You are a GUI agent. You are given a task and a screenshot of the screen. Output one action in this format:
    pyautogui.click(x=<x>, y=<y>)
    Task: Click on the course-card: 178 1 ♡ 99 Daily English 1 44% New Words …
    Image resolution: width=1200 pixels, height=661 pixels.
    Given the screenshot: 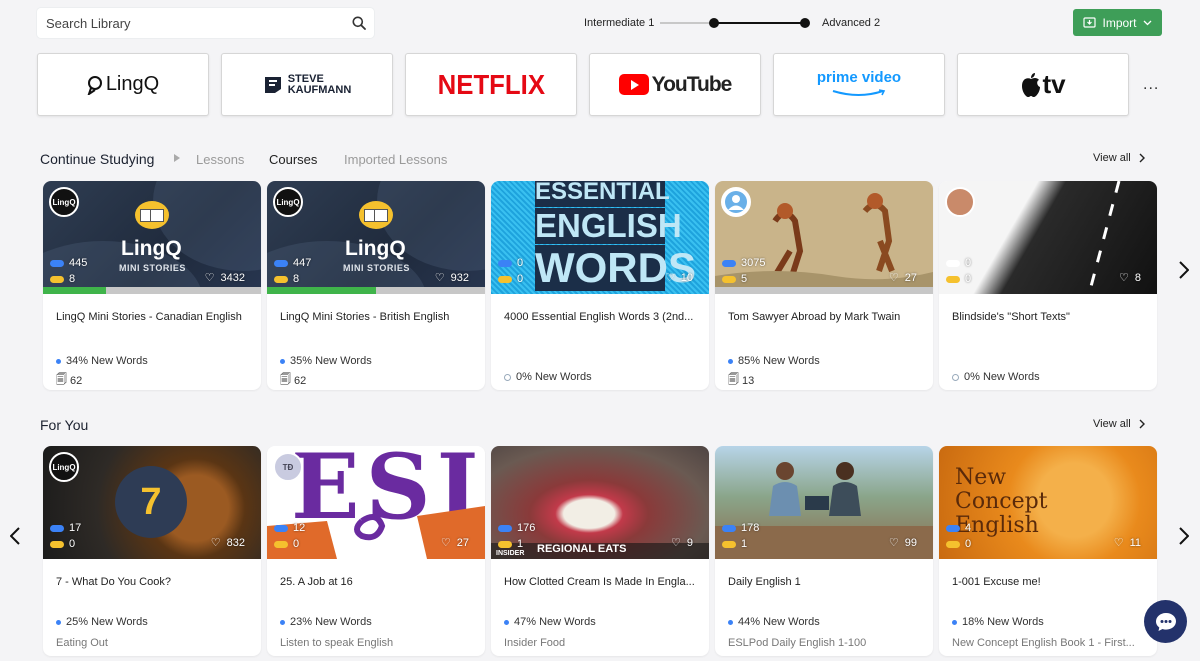 What is the action you would take?
    pyautogui.click(x=824, y=551)
    